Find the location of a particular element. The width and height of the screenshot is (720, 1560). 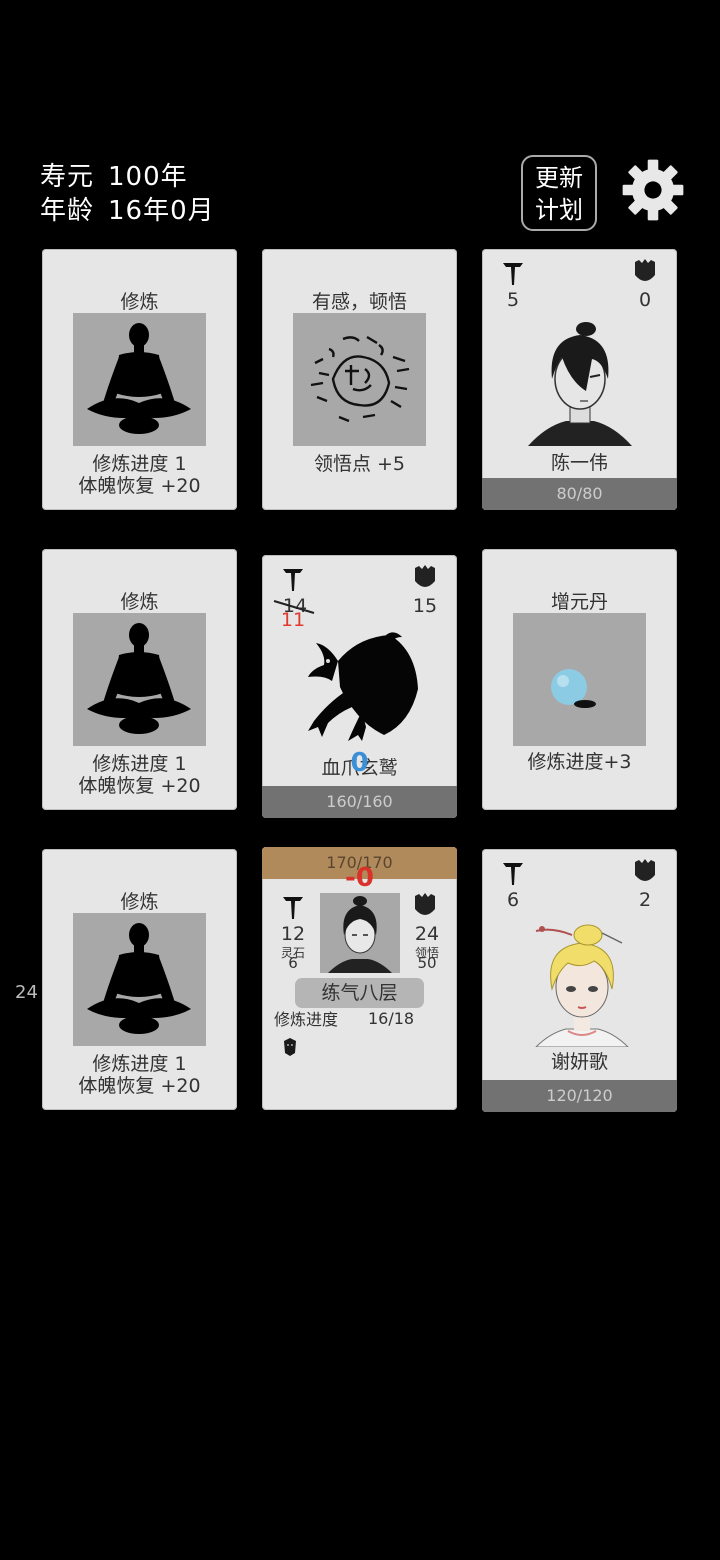

damage-popup: 0 is located at coordinates (359, 763).